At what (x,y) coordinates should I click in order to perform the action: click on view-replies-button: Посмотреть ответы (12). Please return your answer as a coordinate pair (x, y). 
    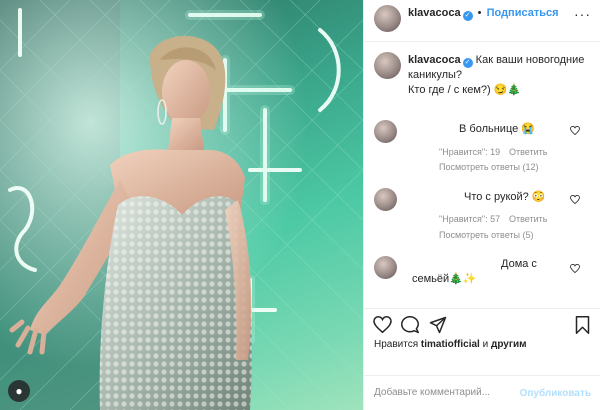
    Looking at the image, I should click on (489, 167).